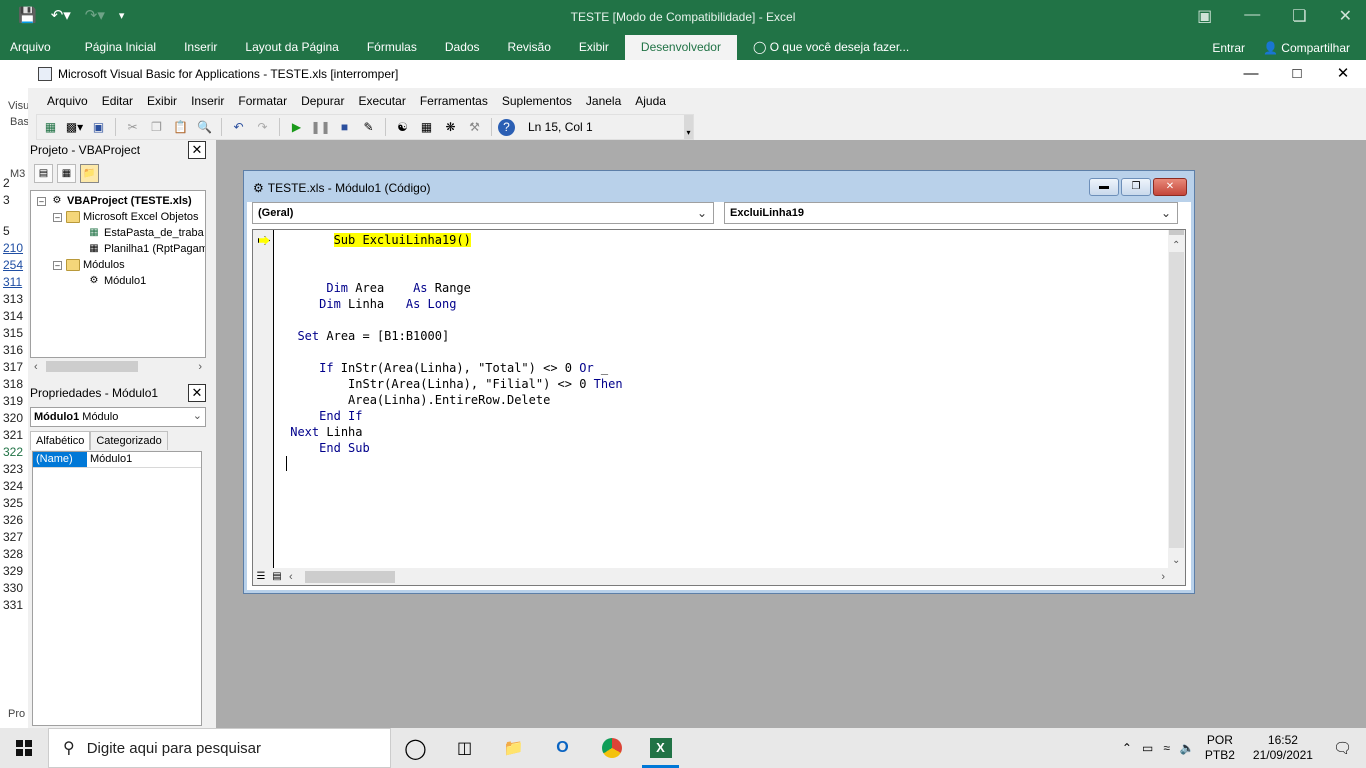 The width and height of the screenshot is (1366, 768). What do you see at coordinates (1127, 748) in the screenshot?
I see `show-hidden-icons-icon: ⌃` at bounding box center [1127, 748].